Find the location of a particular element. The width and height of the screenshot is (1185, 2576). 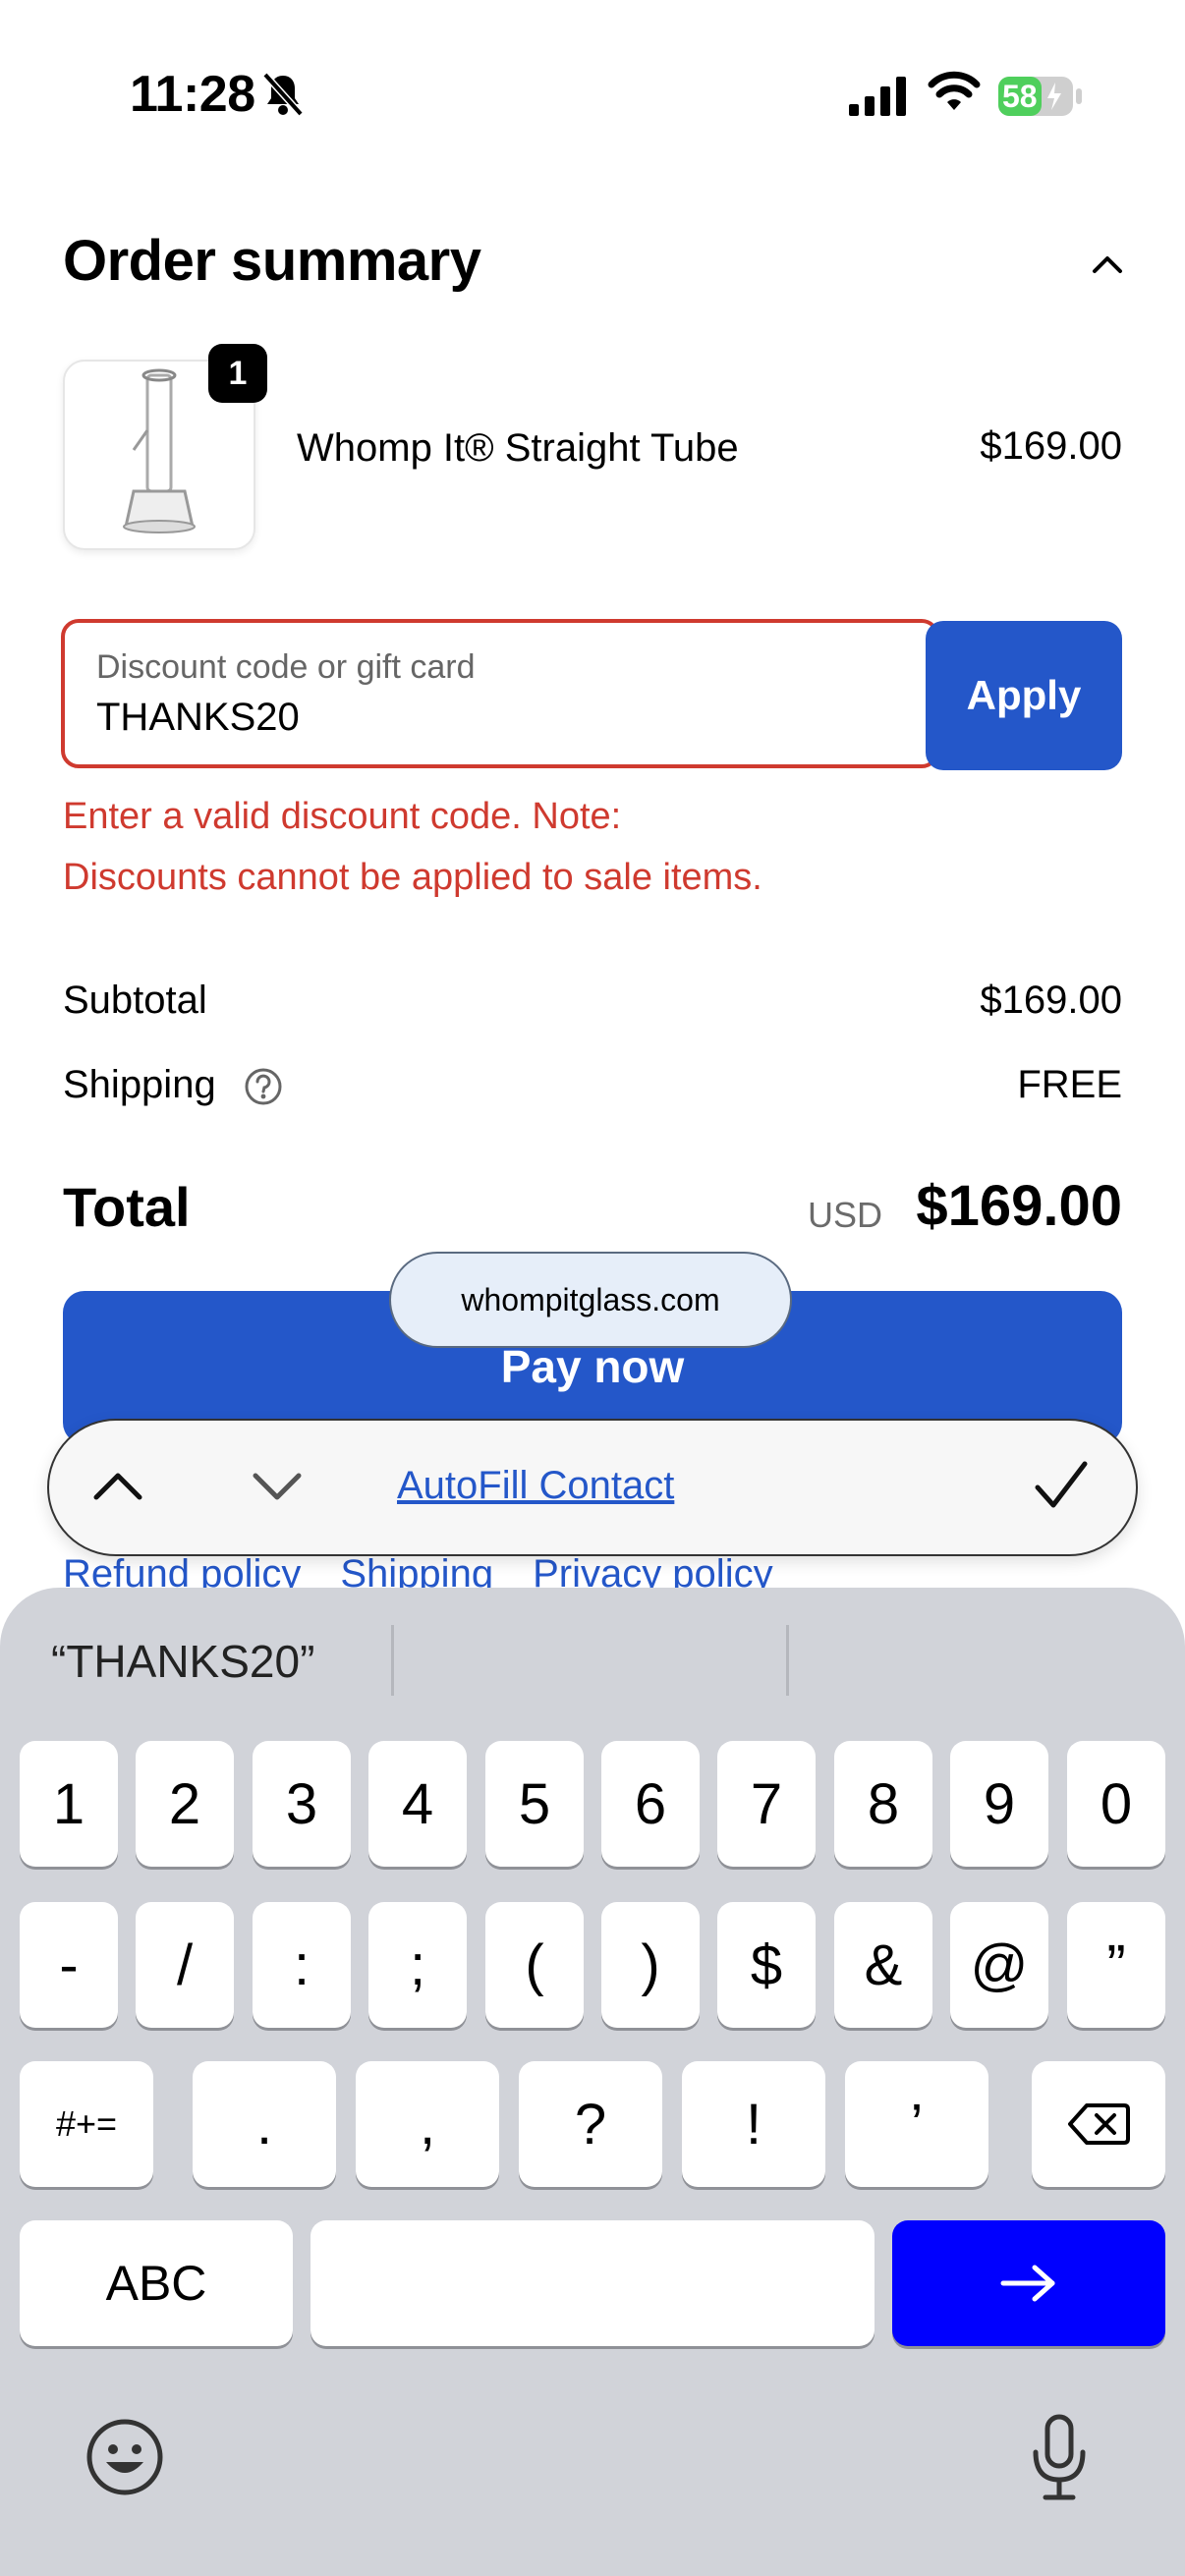

key-7: 7 is located at coordinates (767, 1804).